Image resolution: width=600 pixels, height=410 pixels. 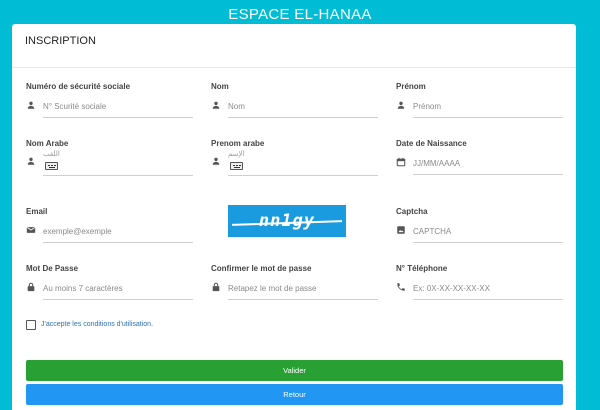 What do you see at coordinates (31, 325) in the screenshot?
I see `terms-checkbox` at bounding box center [31, 325].